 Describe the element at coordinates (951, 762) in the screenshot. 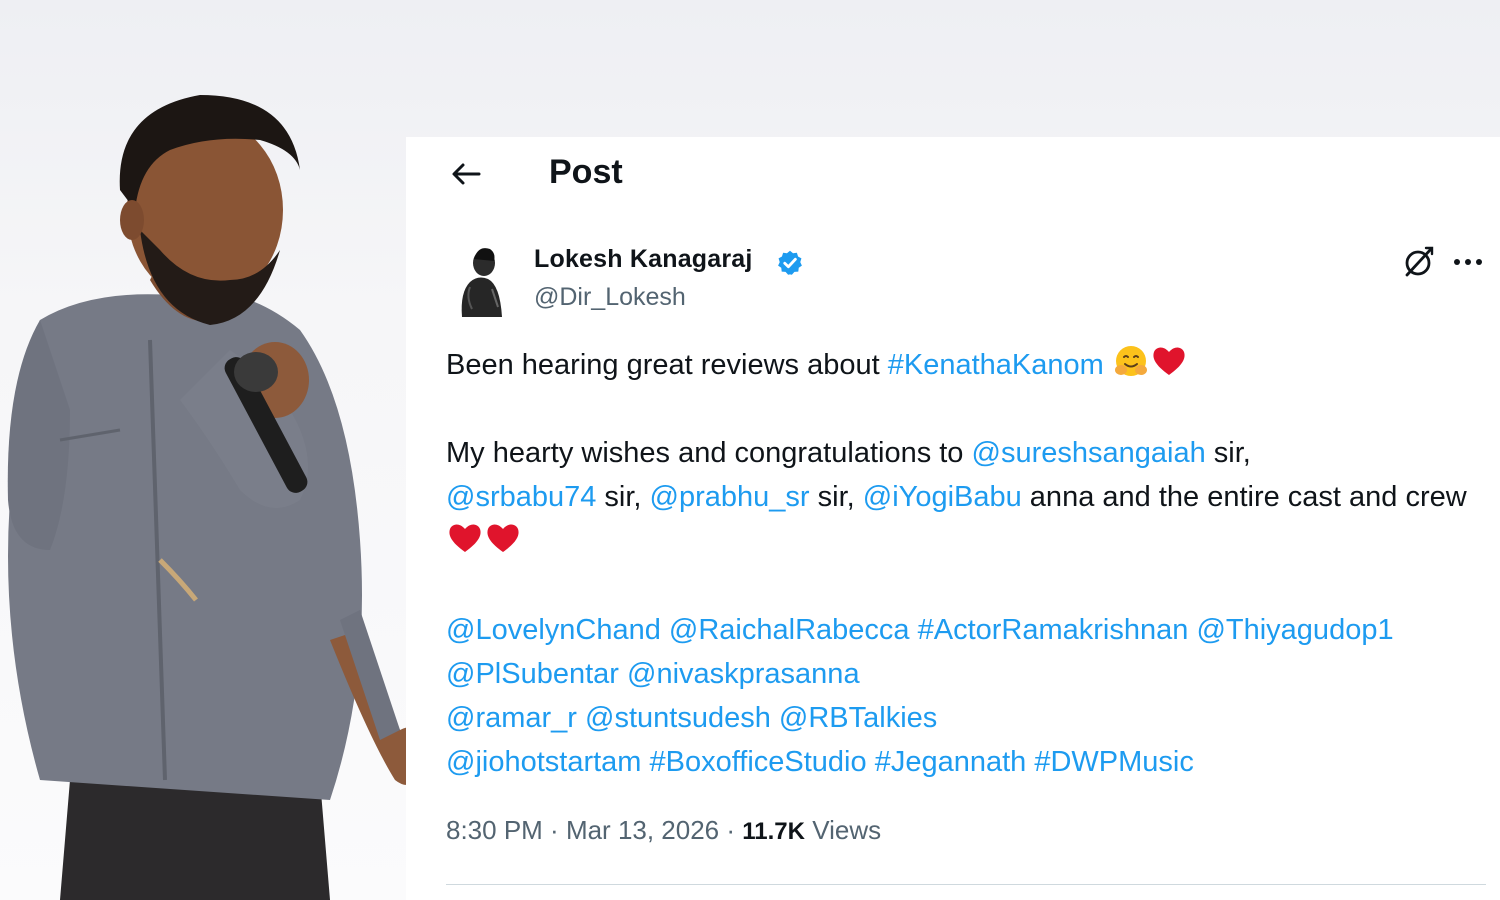

I see `hashtag-link: #Jegannath` at that location.